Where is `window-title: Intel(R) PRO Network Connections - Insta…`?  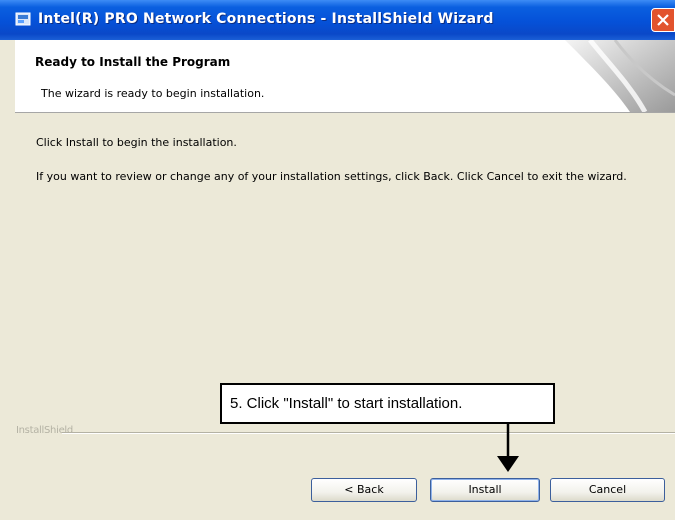
window-title: Intel(R) PRO Network Connections - Insta… is located at coordinates (266, 19).